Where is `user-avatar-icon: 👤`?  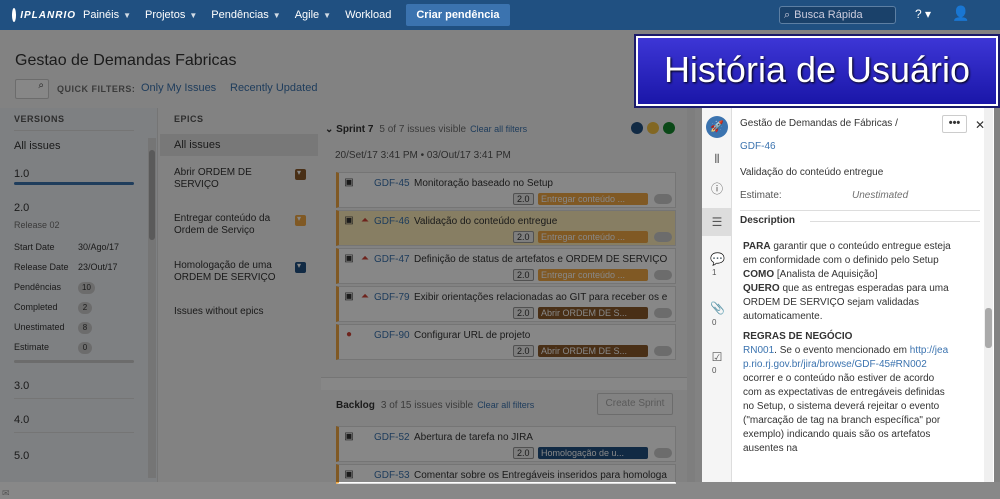 user-avatar-icon: 👤 is located at coordinates (961, 15).